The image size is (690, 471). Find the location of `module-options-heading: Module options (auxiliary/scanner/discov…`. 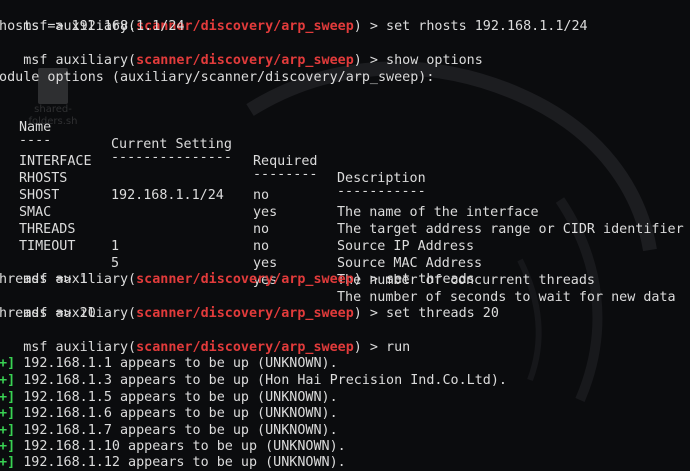

module-options-heading: Module options (auxiliary/scanner/discov… is located at coordinates (217, 77).